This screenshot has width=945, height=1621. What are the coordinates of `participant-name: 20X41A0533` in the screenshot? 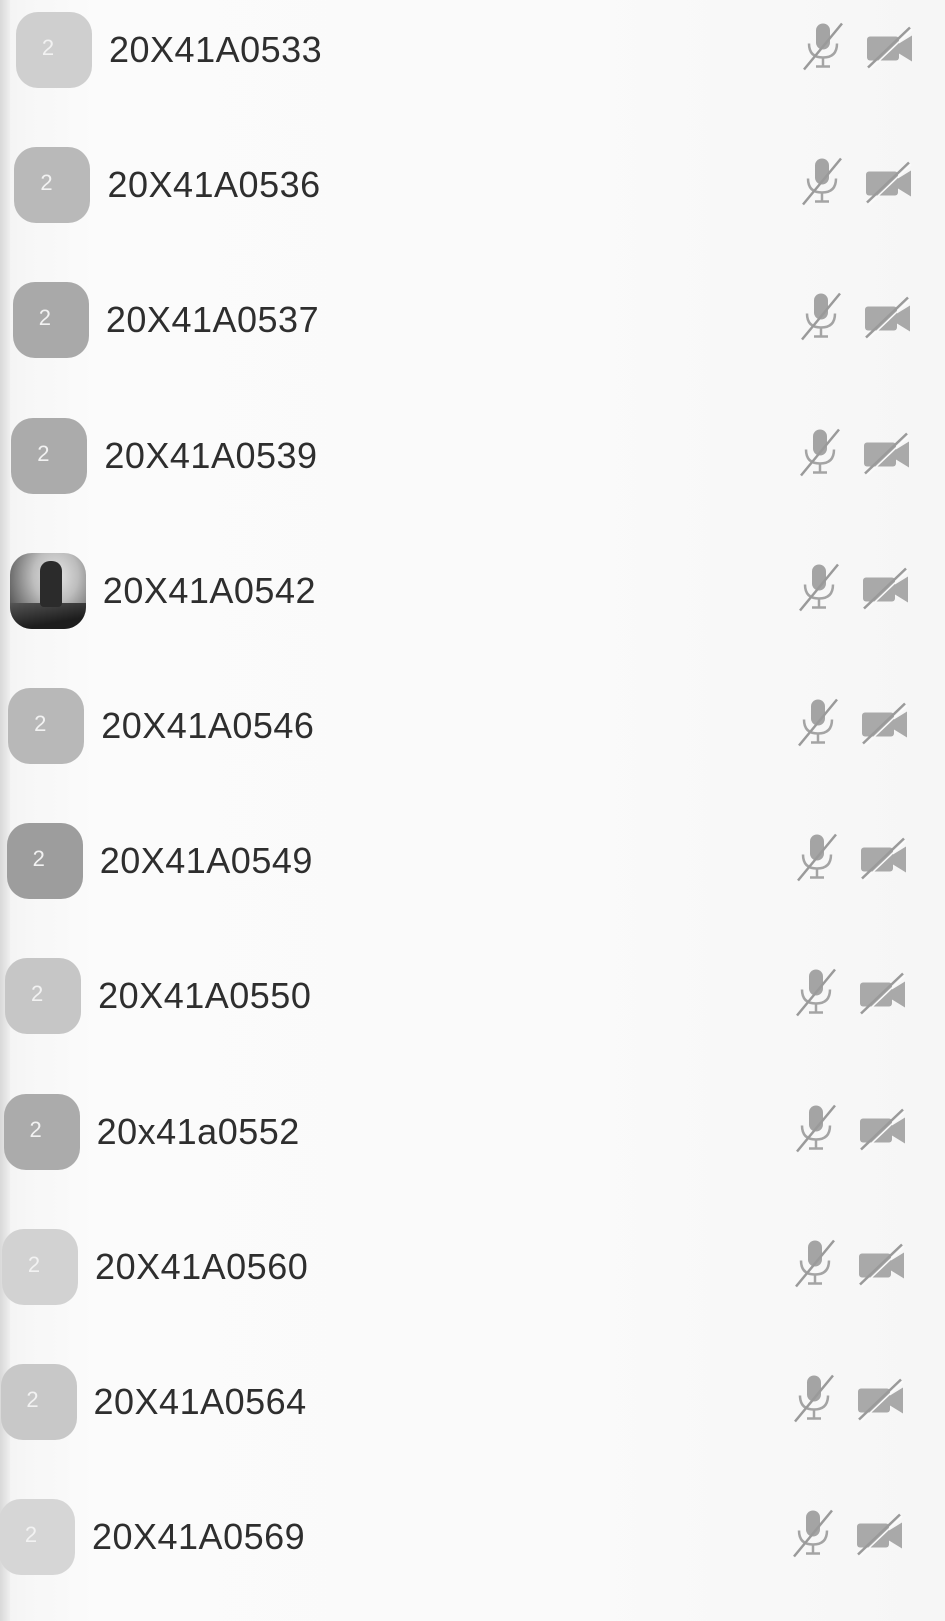 It's located at (216, 49).